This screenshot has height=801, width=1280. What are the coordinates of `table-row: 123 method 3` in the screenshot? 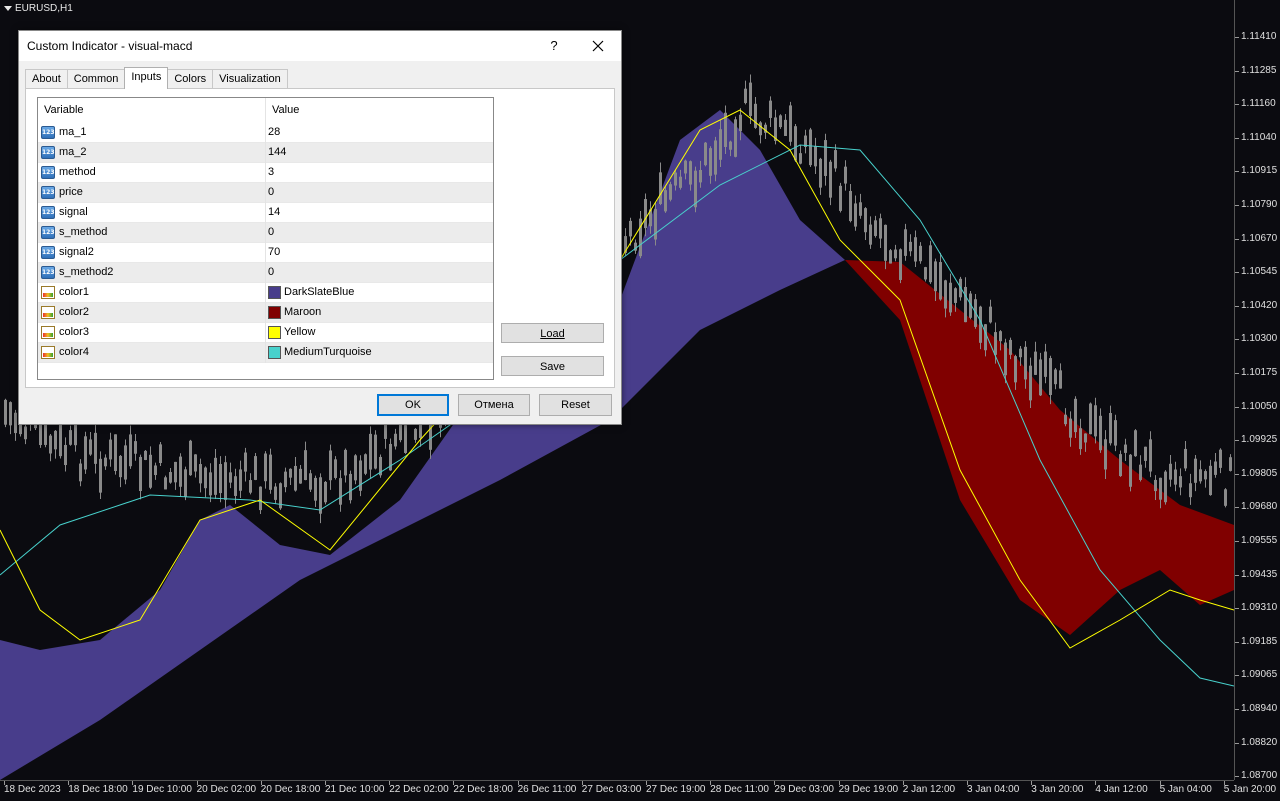 It's located at (265, 173).